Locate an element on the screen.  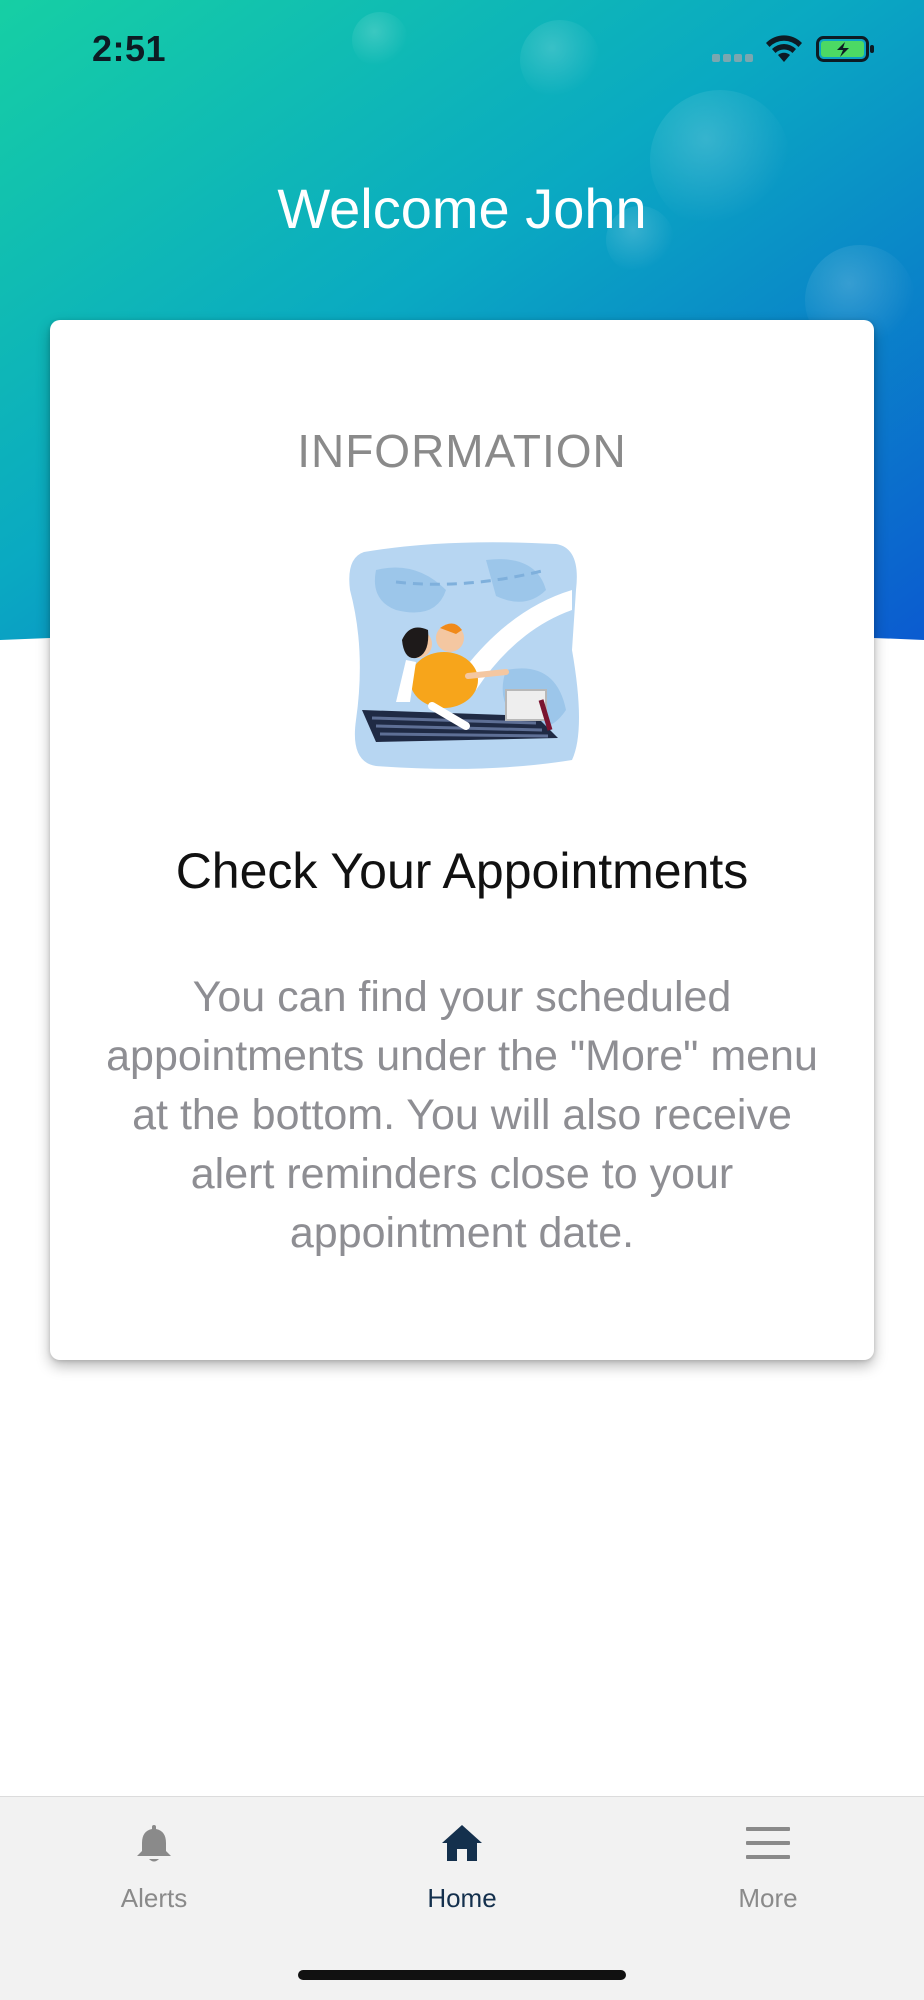
wifi-icon is located at coordinates (784, 48).